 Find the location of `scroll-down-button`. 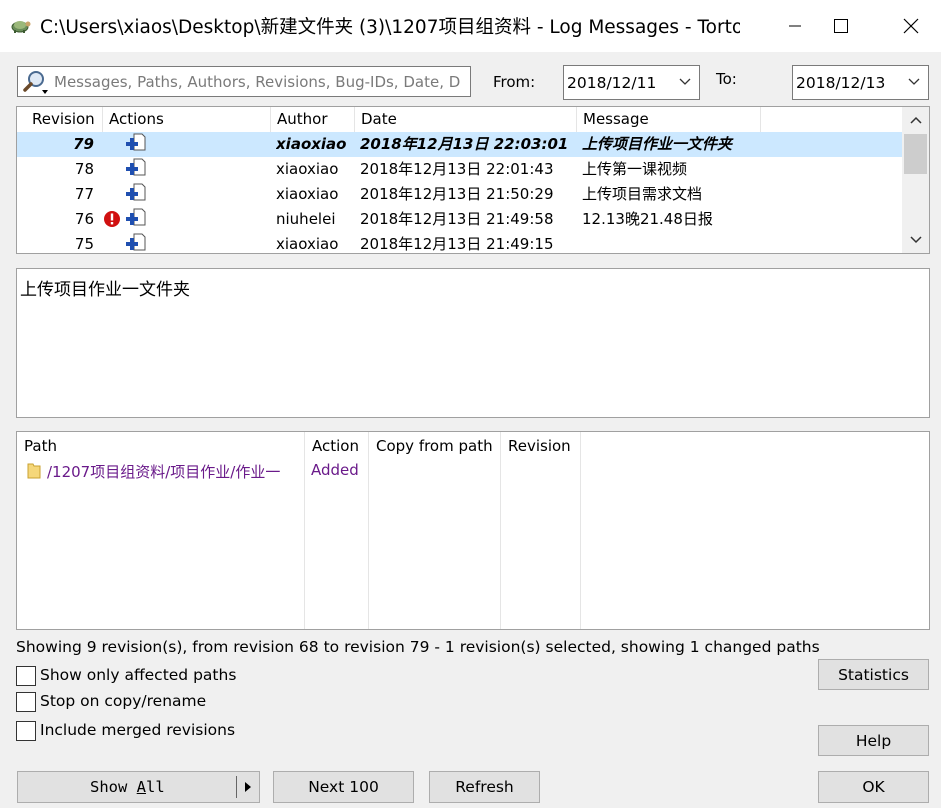

scroll-down-button is located at coordinates (915, 240).